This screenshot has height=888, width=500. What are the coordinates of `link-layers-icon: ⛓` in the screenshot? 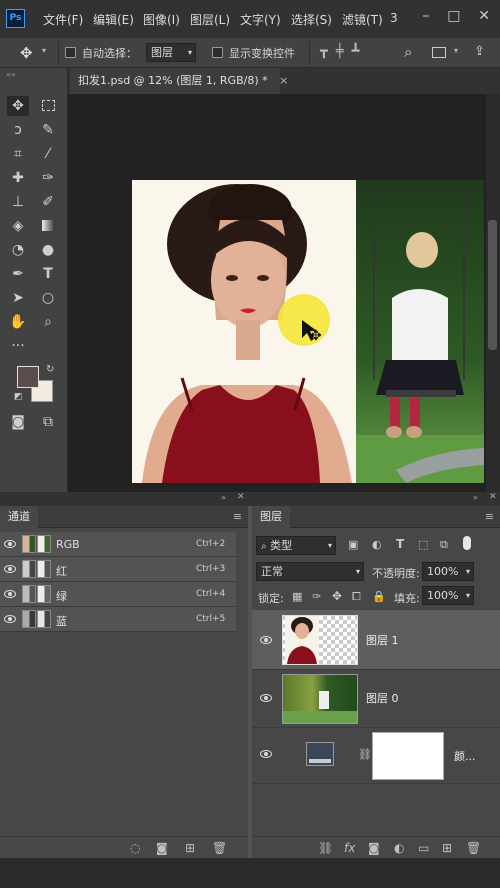 It's located at (325, 848).